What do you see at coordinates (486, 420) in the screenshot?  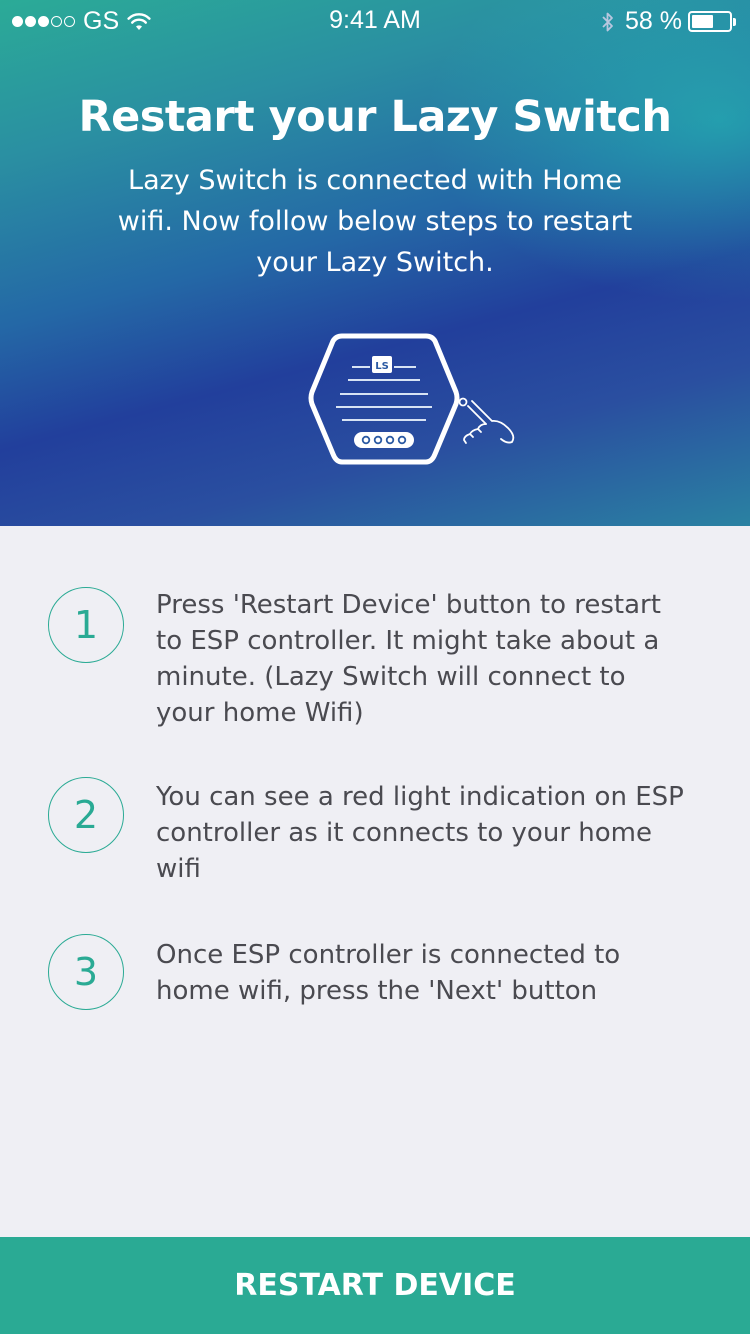 I see `pointing-hand-icon` at bounding box center [486, 420].